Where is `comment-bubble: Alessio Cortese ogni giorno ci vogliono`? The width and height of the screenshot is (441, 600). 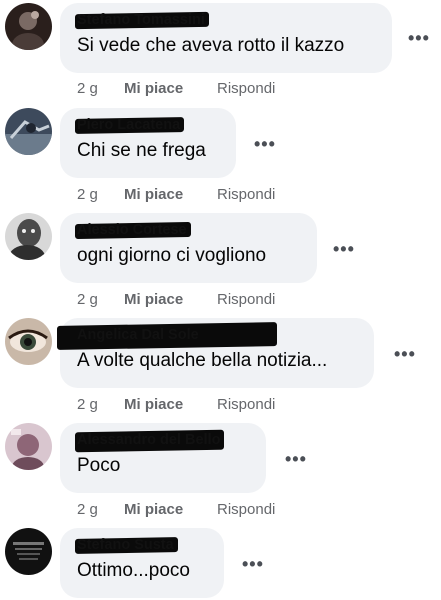
comment-bubble: Alessio Cortese ogni giorno ci vogliono is located at coordinates (188, 248).